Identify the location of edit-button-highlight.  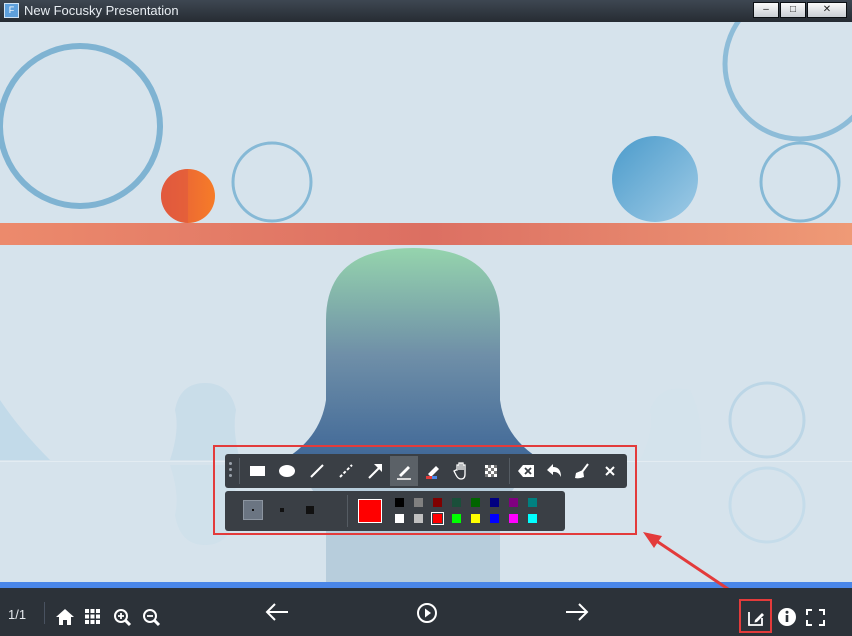
(755, 616).